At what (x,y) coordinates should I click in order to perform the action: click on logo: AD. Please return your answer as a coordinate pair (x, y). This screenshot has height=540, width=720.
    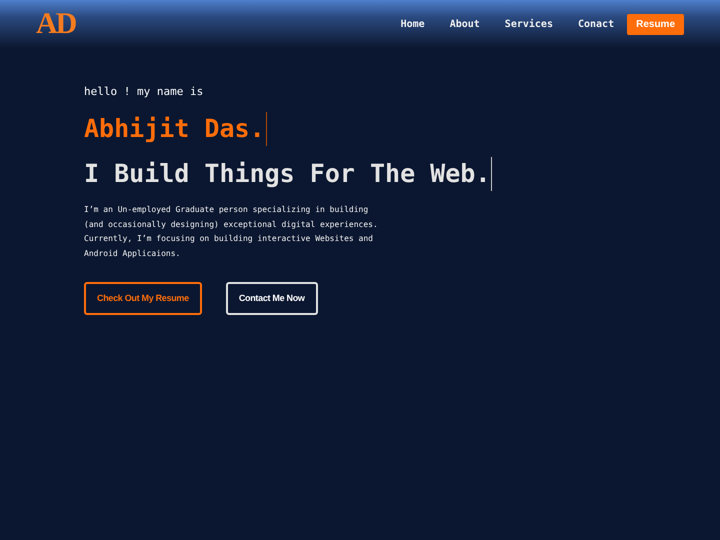
    Looking at the image, I should click on (56, 24).